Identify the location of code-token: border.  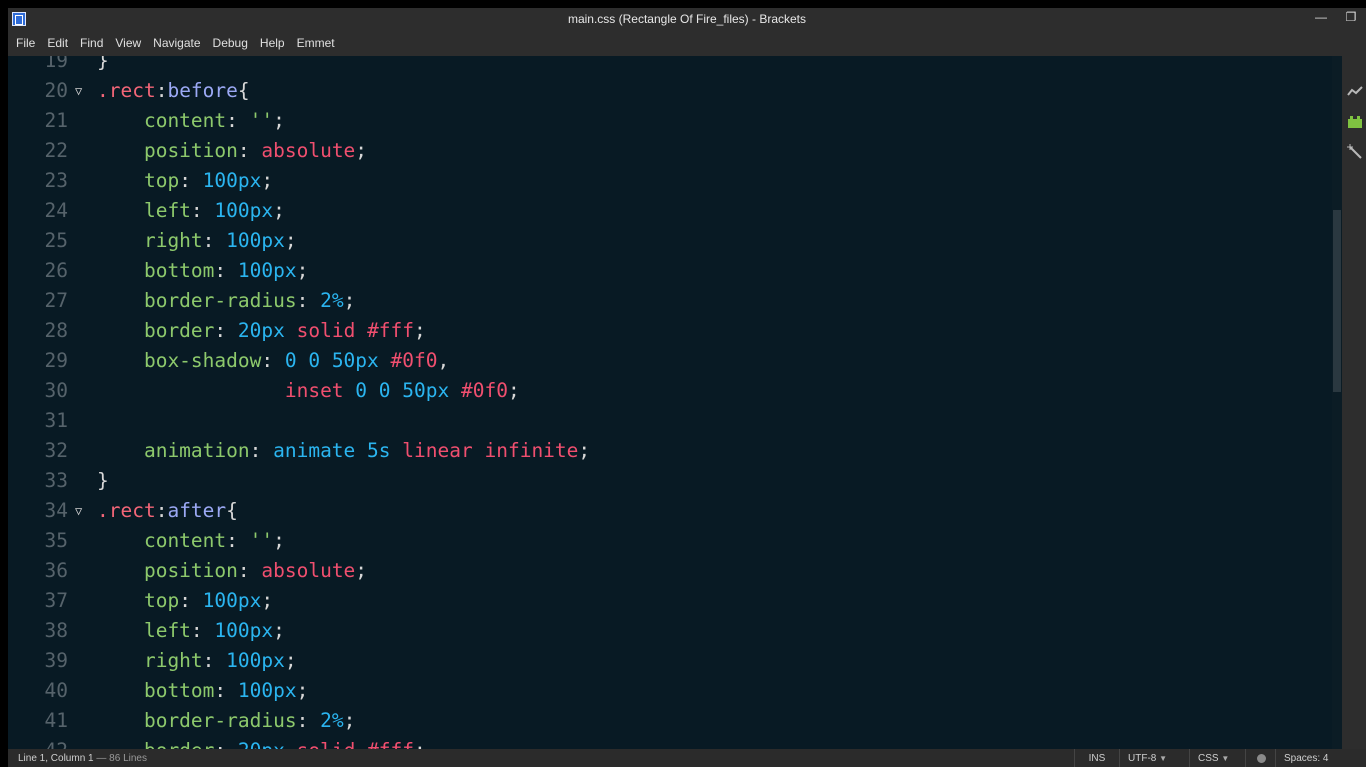
(155, 744).